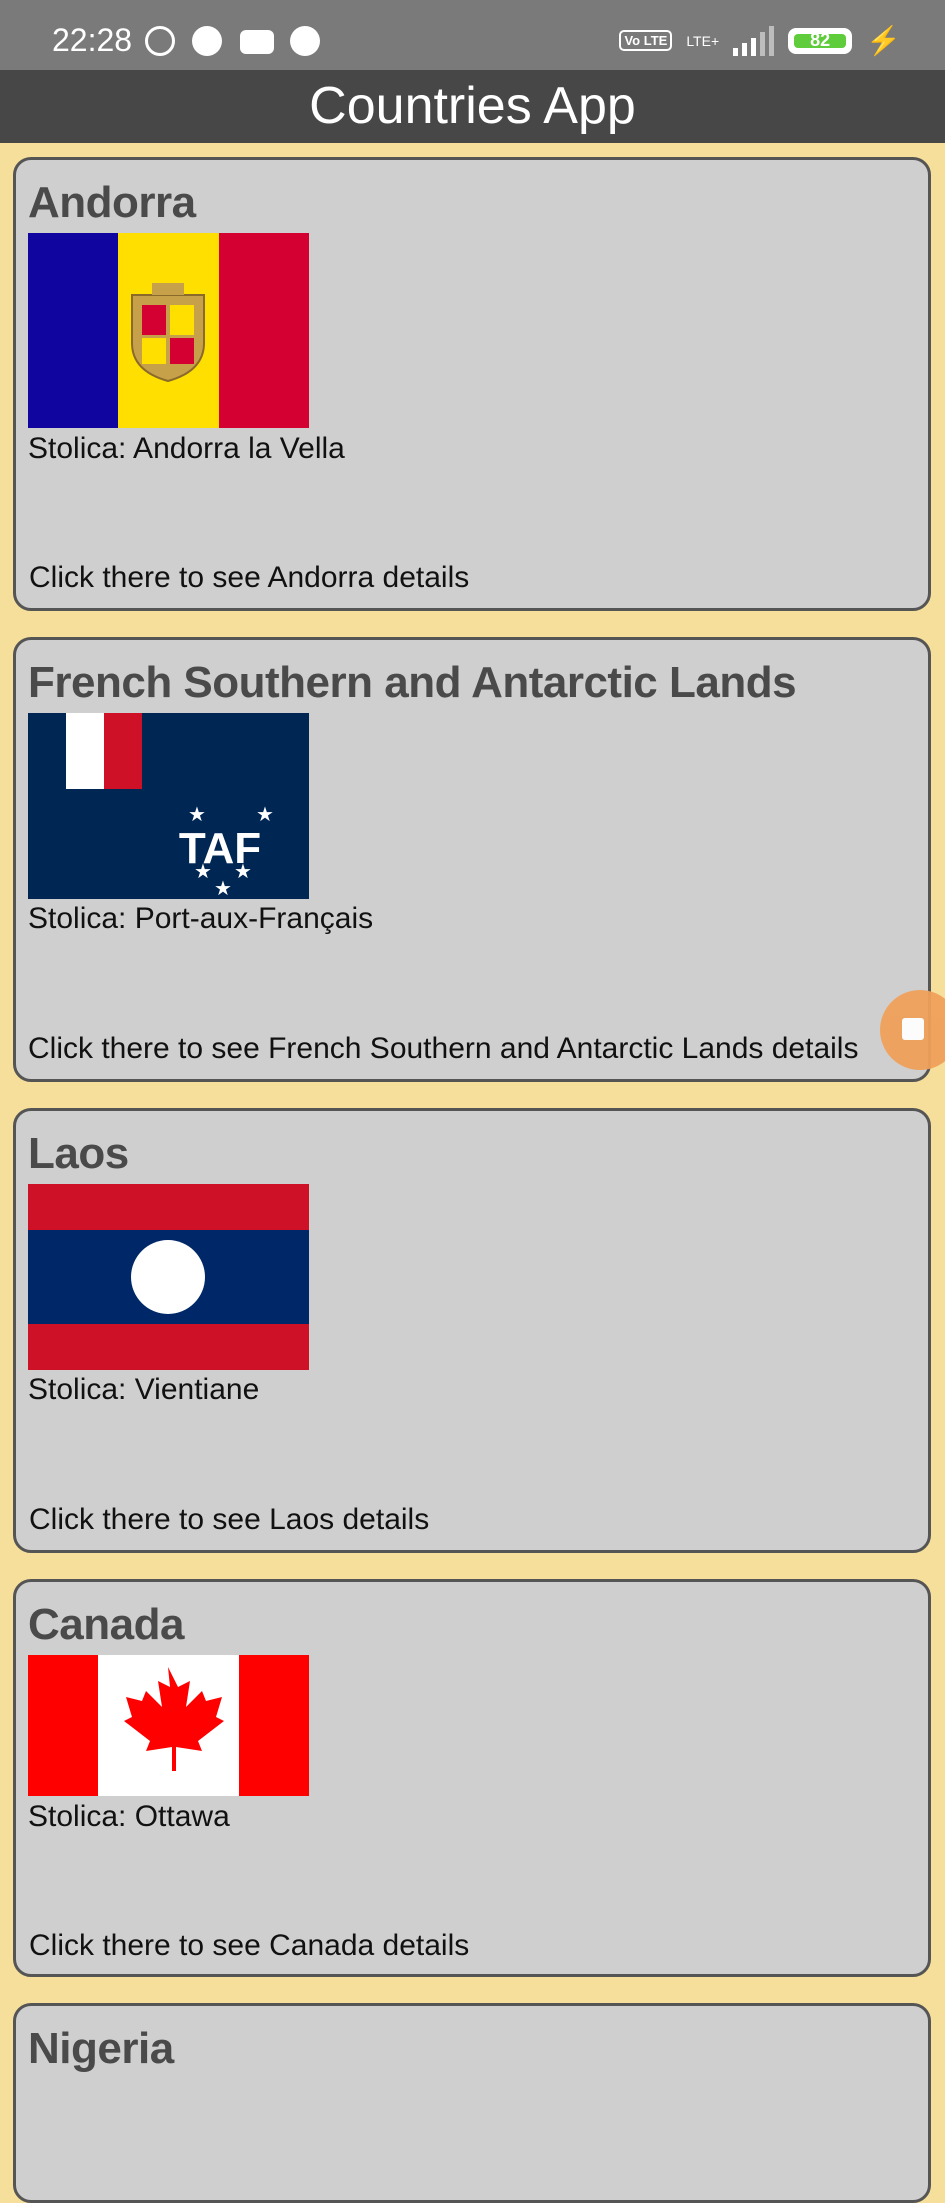  Describe the element at coordinates (703, 40) in the screenshot. I see `network-type: LTE+` at that location.